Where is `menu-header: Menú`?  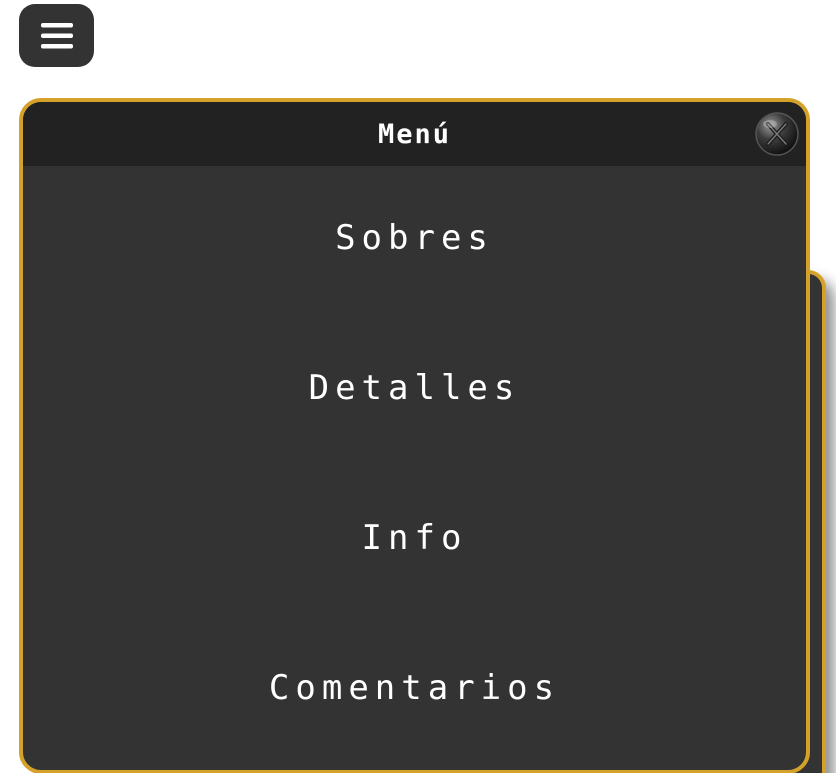 menu-header: Menú is located at coordinates (414, 134).